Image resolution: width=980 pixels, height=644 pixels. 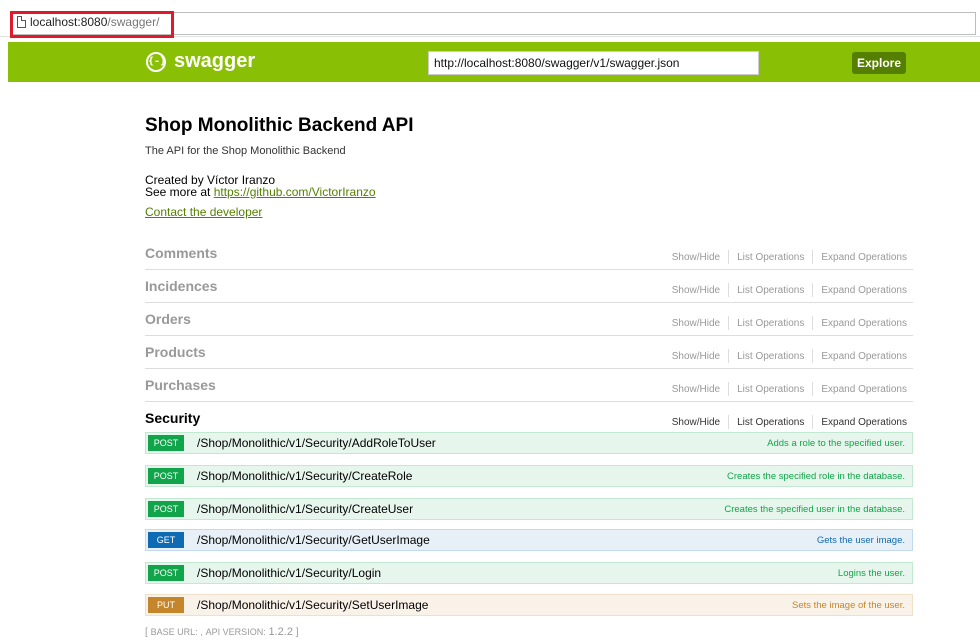 What do you see at coordinates (280, 632) in the screenshot?
I see `api-version: 1.2.2` at bounding box center [280, 632].